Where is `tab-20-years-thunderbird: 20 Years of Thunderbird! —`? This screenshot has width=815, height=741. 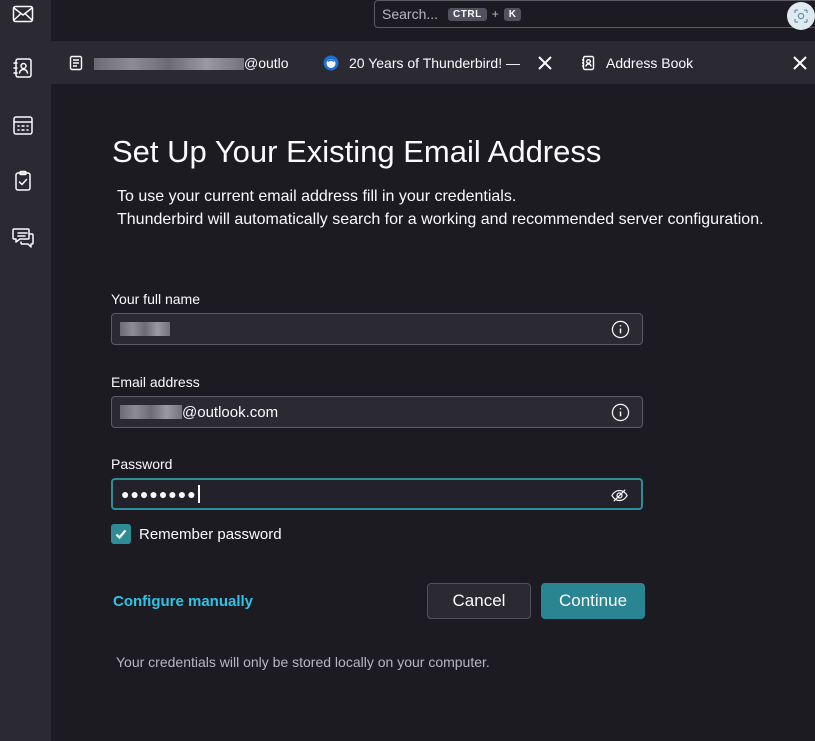 tab-20-years-thunderbird: 20 Years of Thunderbird! — is located at coordinates (426, 62).